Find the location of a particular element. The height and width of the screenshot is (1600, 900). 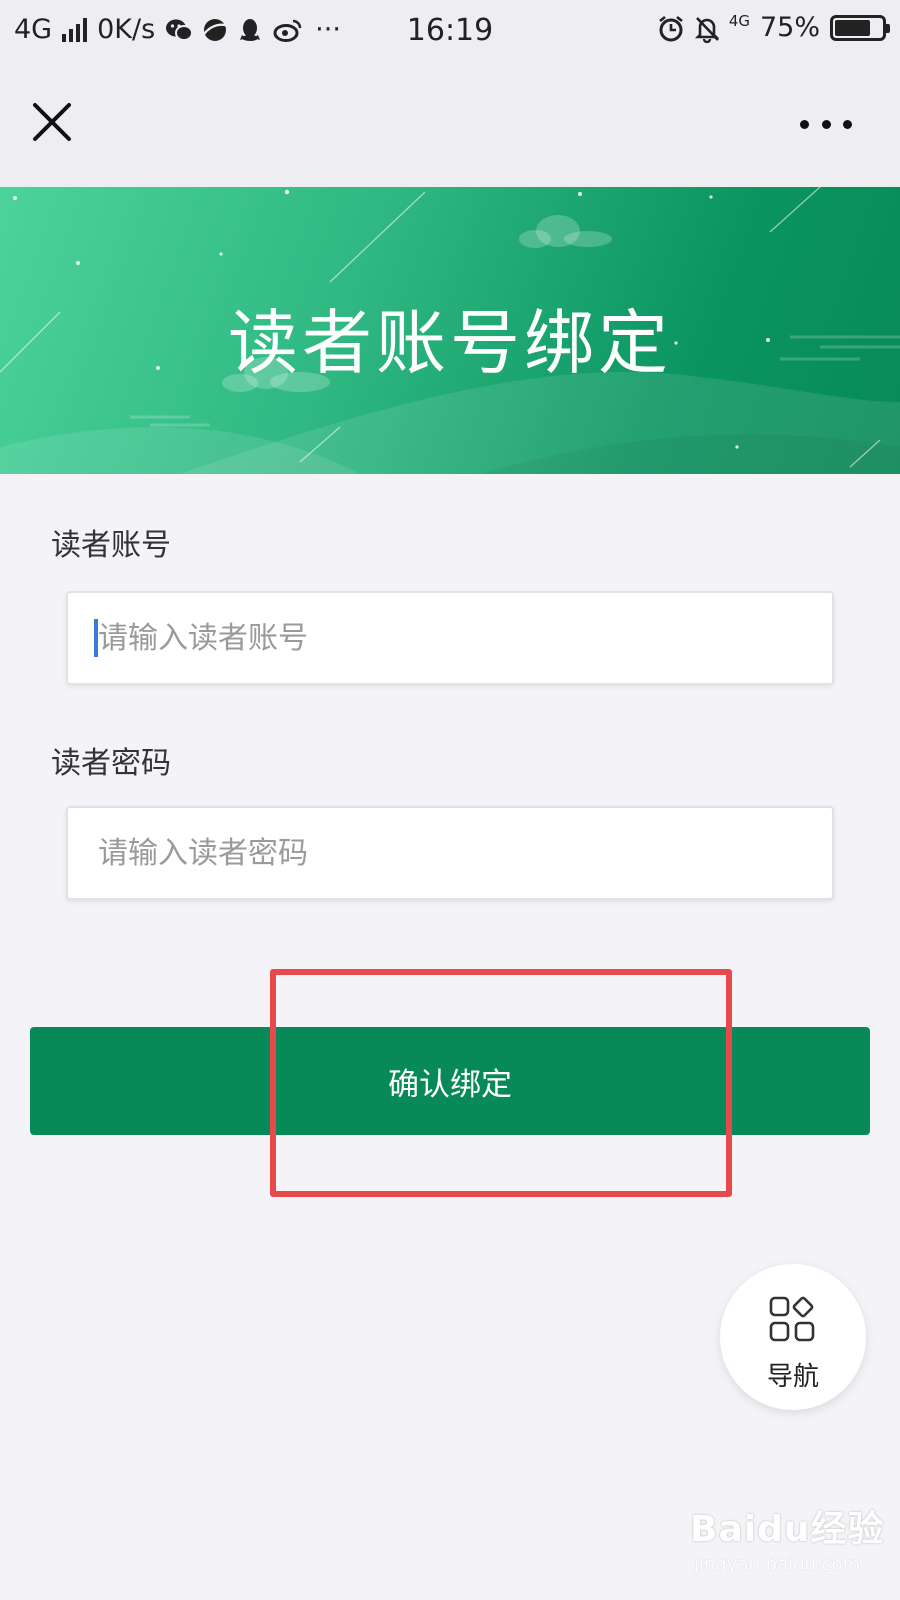

page-title: 读者账号绑定 is located at coordinates (450, 343).